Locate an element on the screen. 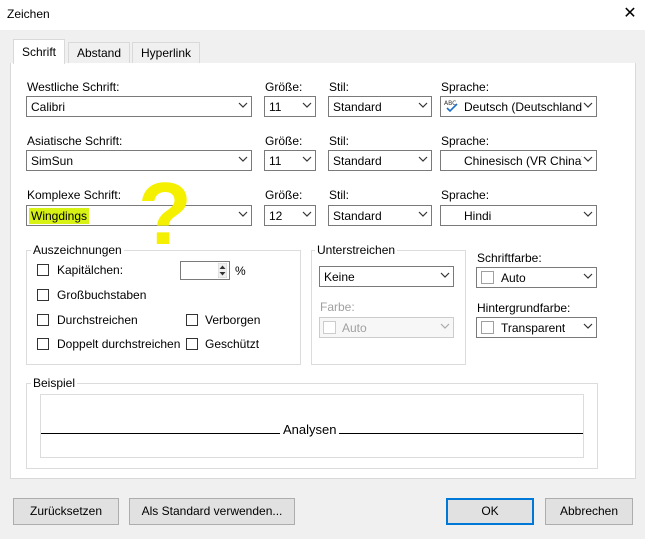  western-language-combo: ABC Deutsch (Deutschland) is located at coordinates (518, 106).